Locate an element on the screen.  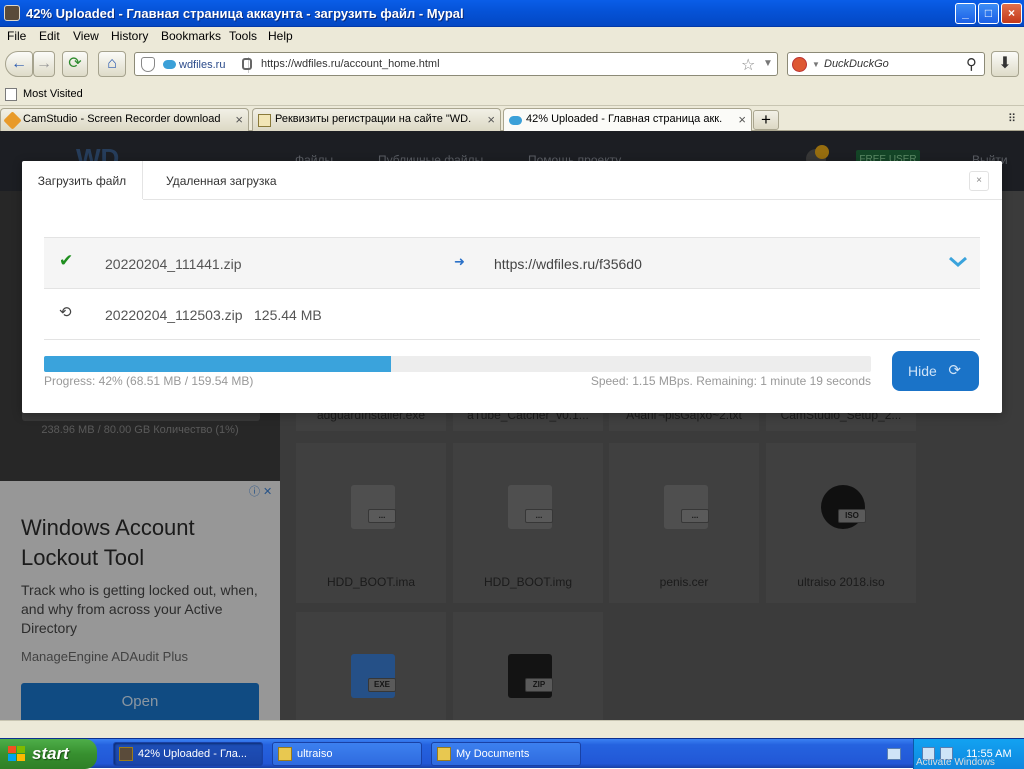
progress-bar-track is located at coordinates (457, 364).